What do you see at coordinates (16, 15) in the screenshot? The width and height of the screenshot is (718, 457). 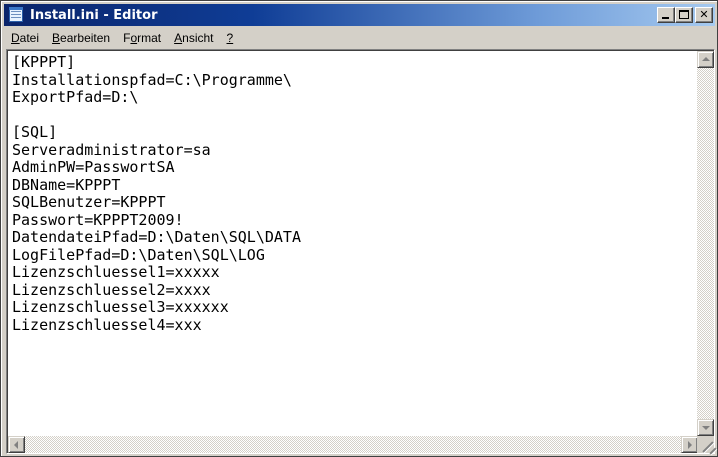 I see `notepad-icon` at bounding box center [16, 15].